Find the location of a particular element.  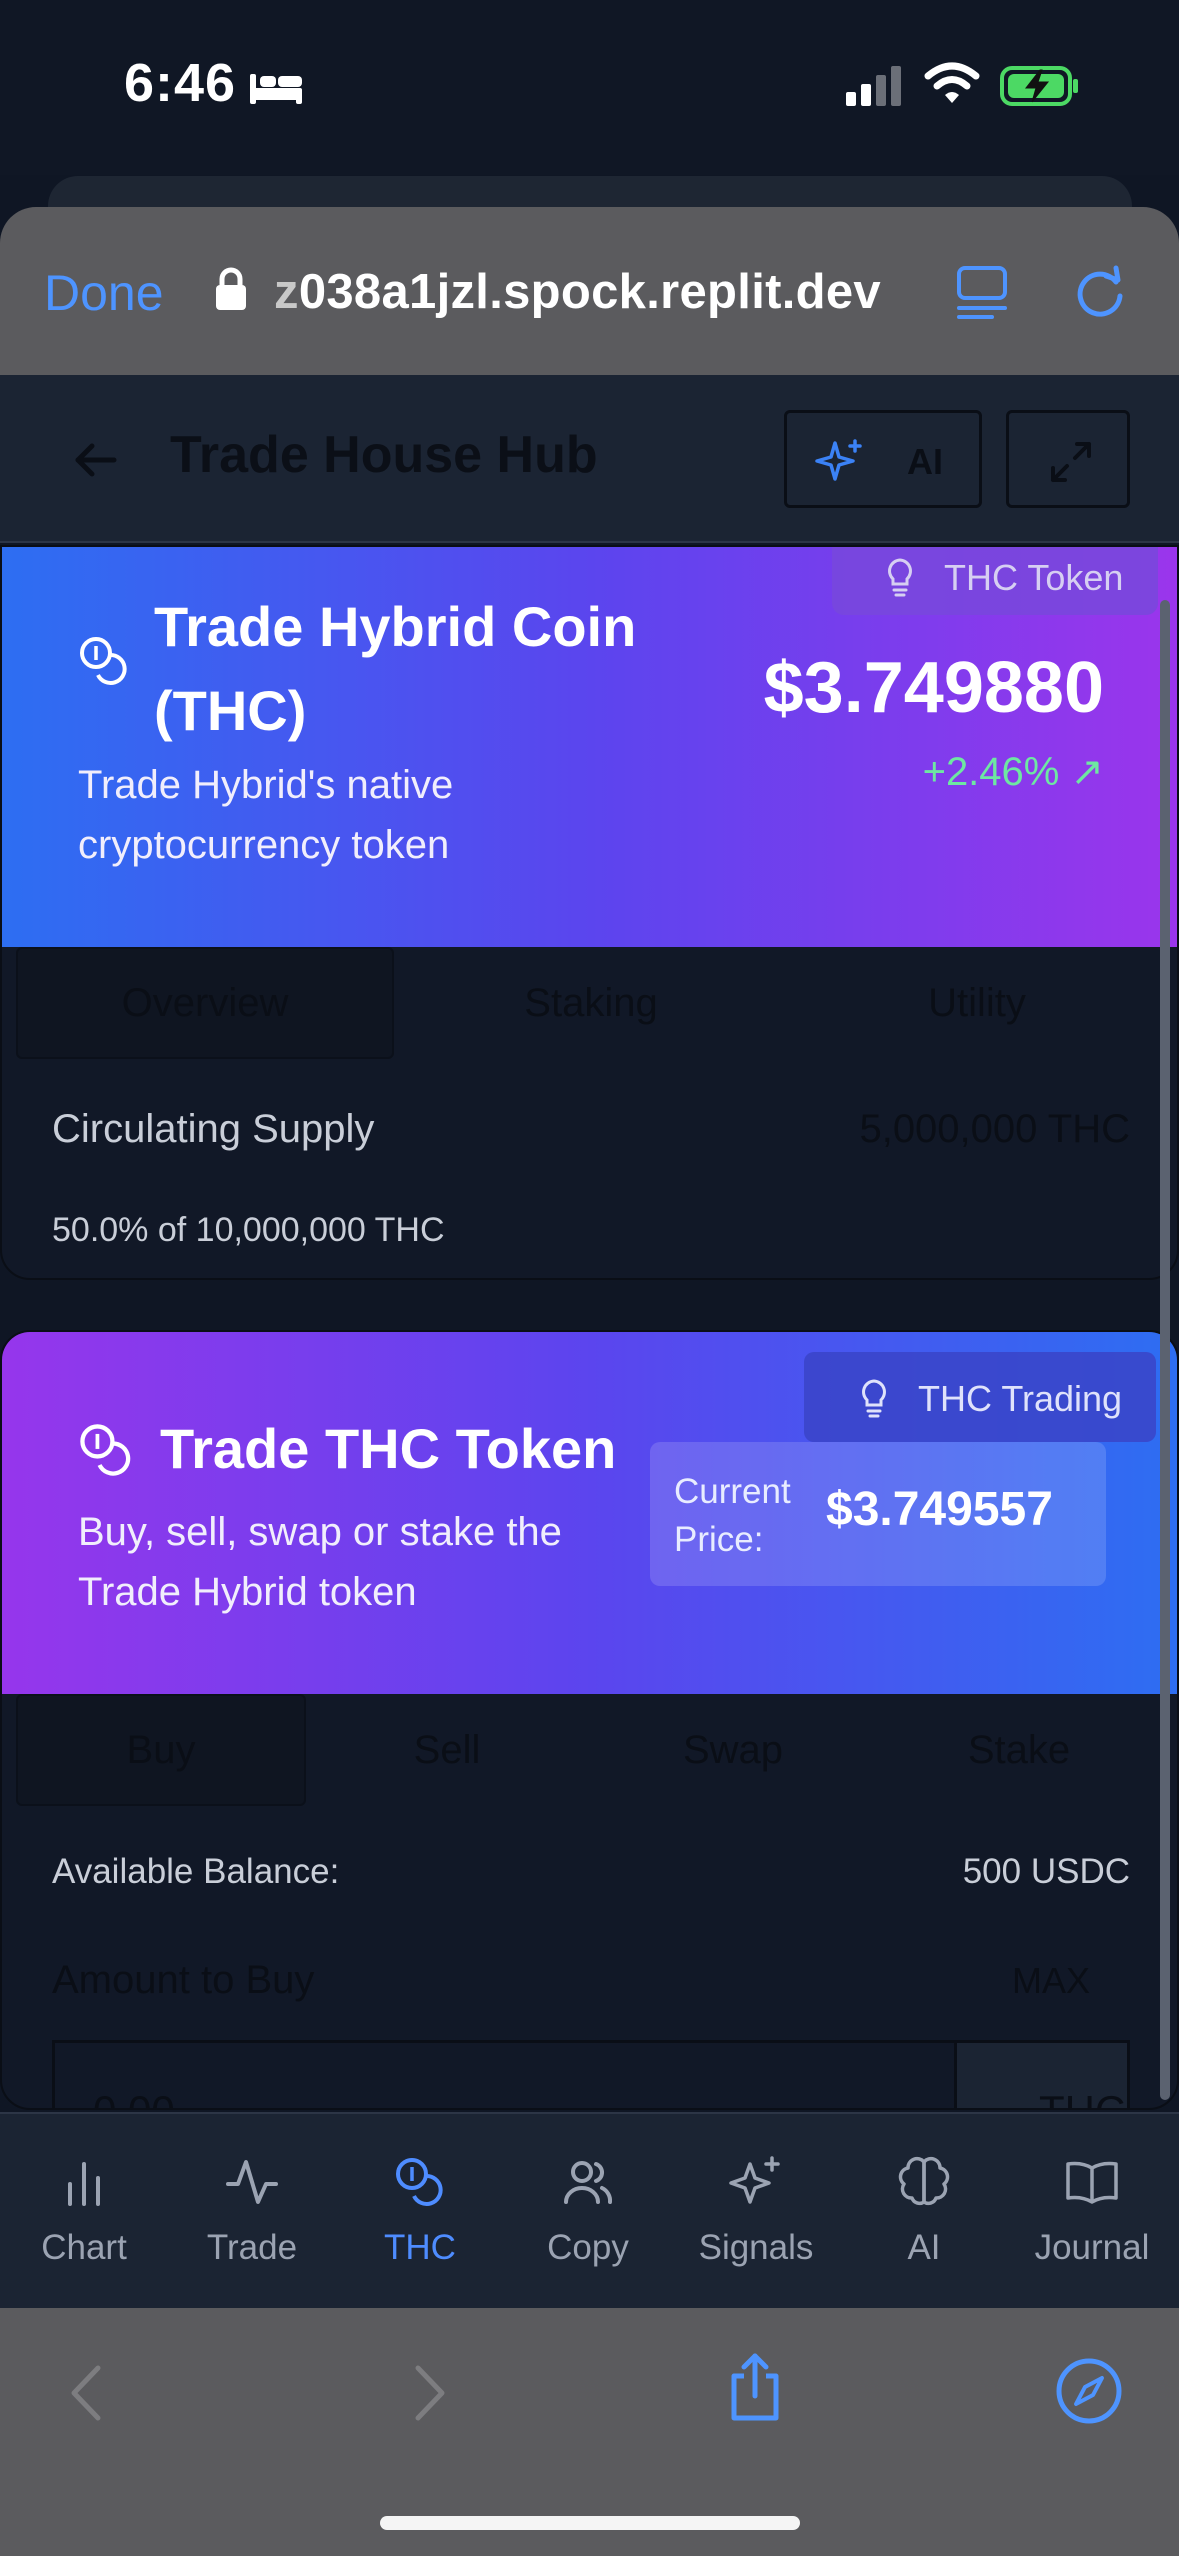

amount-unit: THC is located at coordinates (1042, 2074).